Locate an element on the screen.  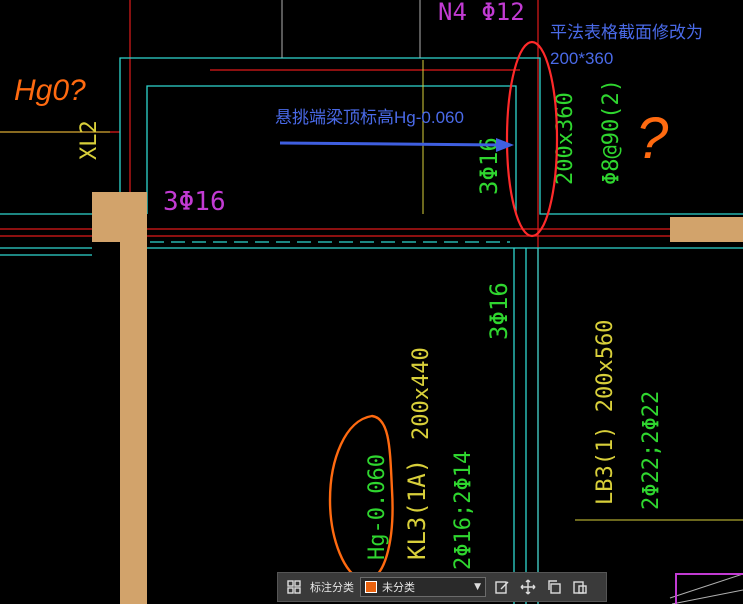
chevron-down-icon: ▼ is located at coordinates (477, 587).